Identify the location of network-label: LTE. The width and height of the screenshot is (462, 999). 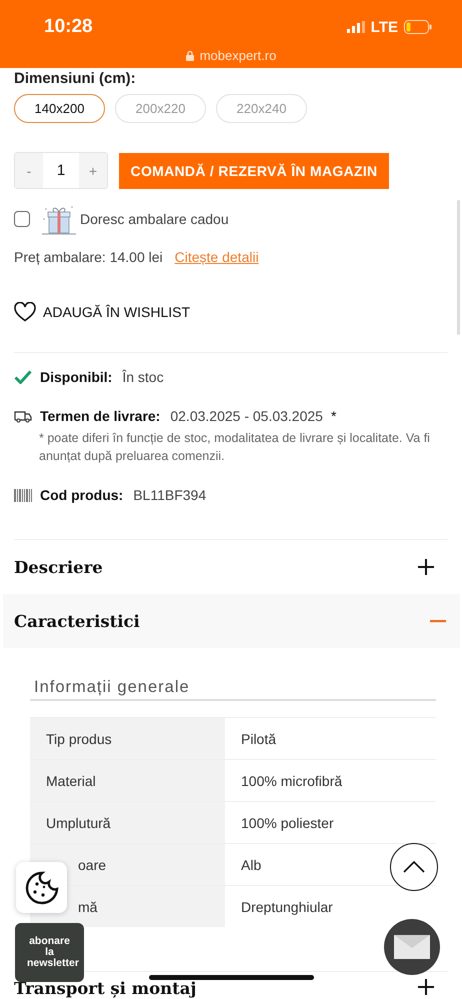
(384, 27).